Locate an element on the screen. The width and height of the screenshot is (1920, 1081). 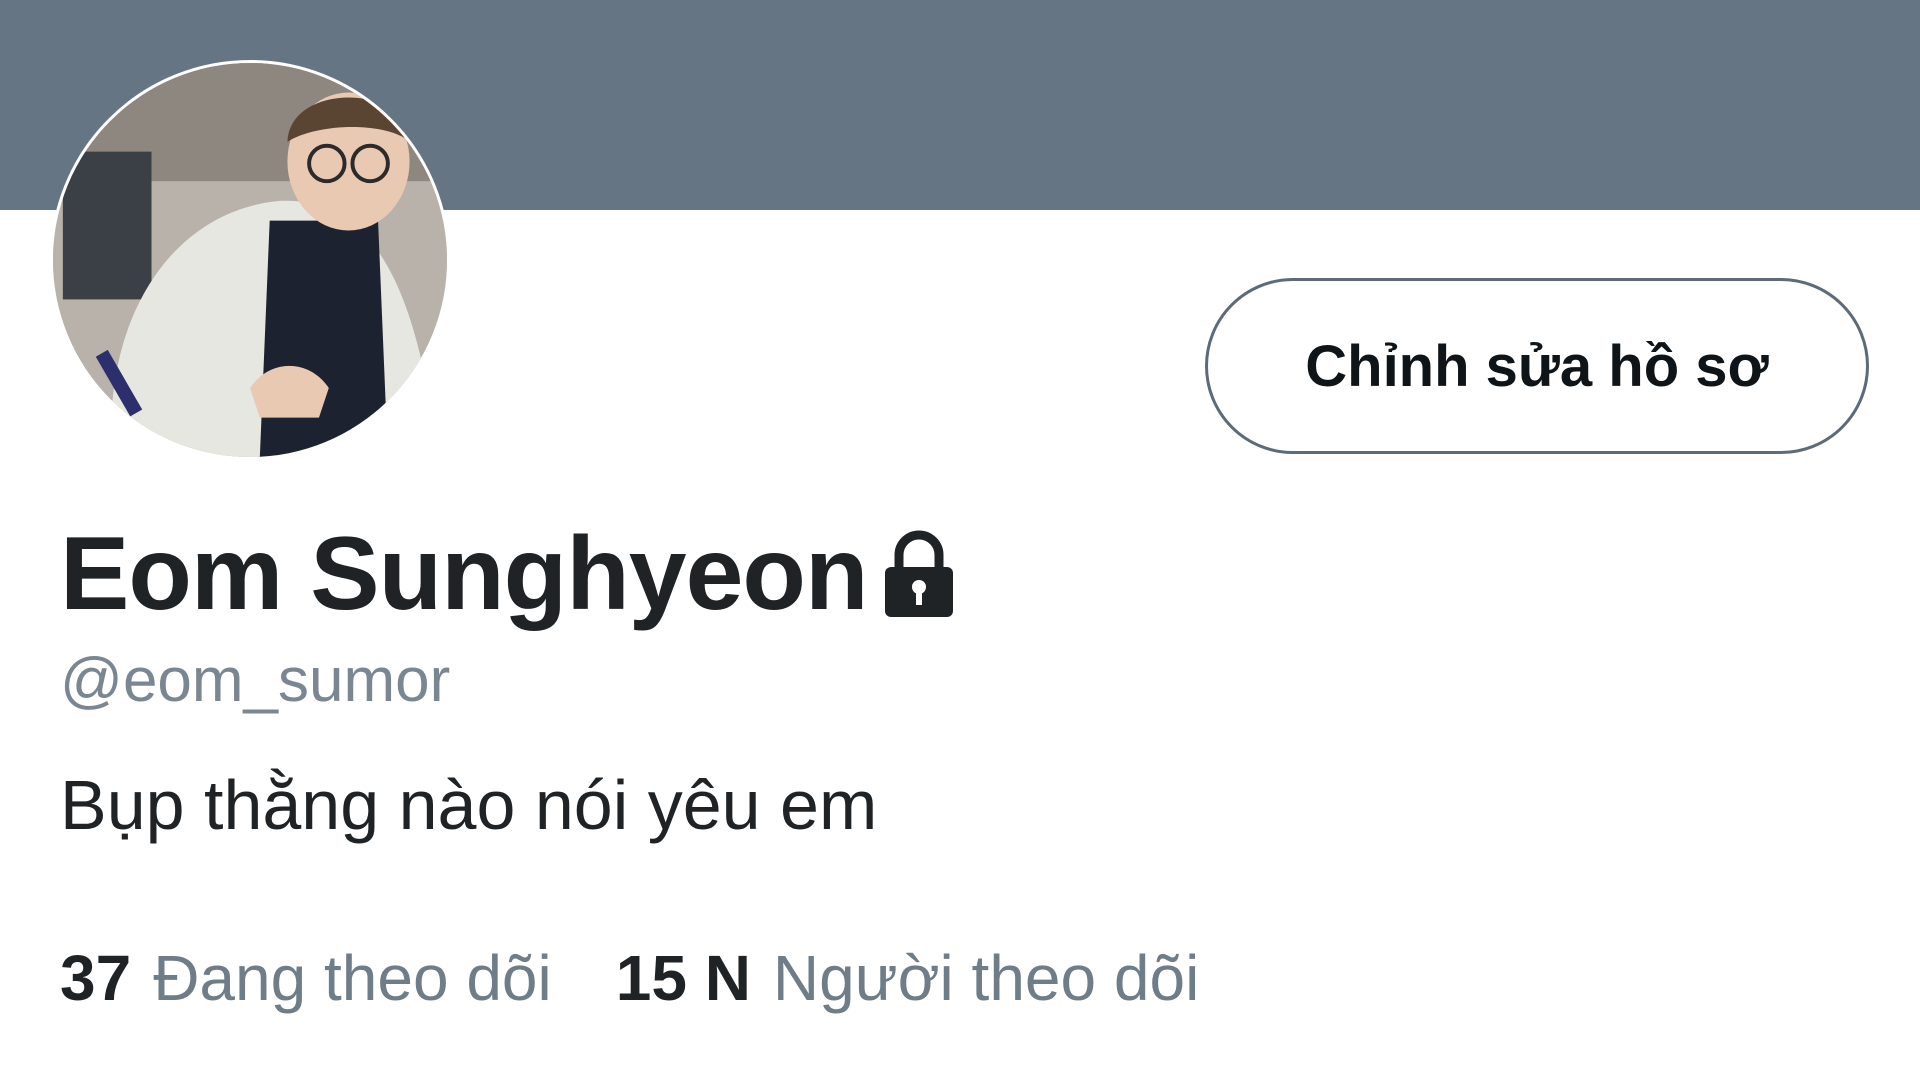
followers-label: Người theo dõi is located at coordinates (986, 978).